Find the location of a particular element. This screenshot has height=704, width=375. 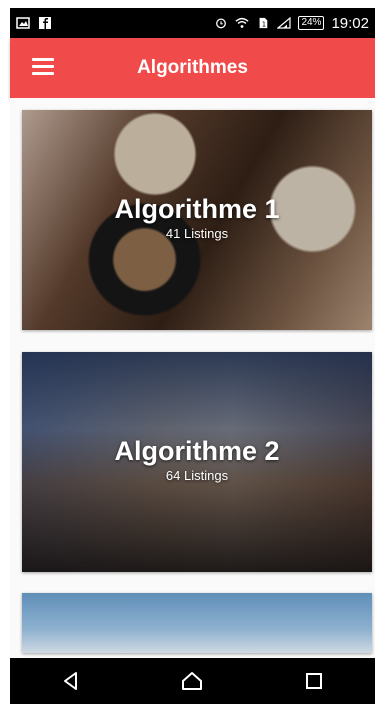

sim-icon: 1 is located at coordinates (264, 22).